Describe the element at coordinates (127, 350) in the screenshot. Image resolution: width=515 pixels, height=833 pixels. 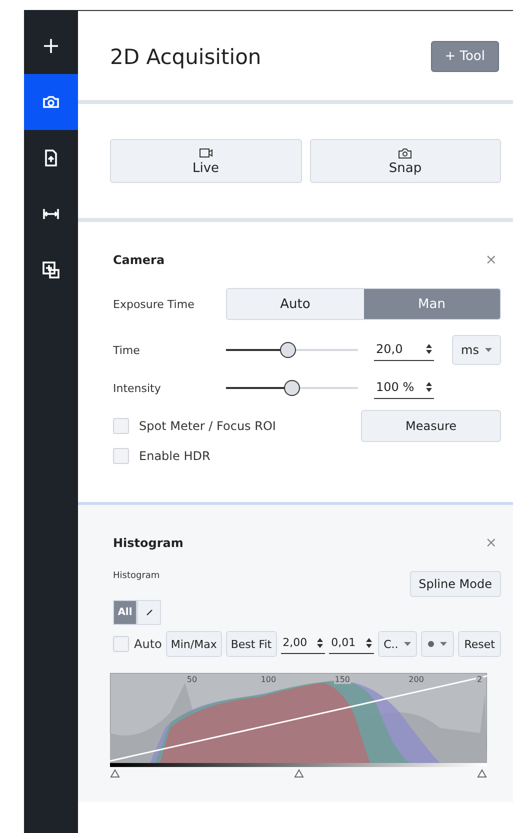
I see `field-label: Time` at that location.